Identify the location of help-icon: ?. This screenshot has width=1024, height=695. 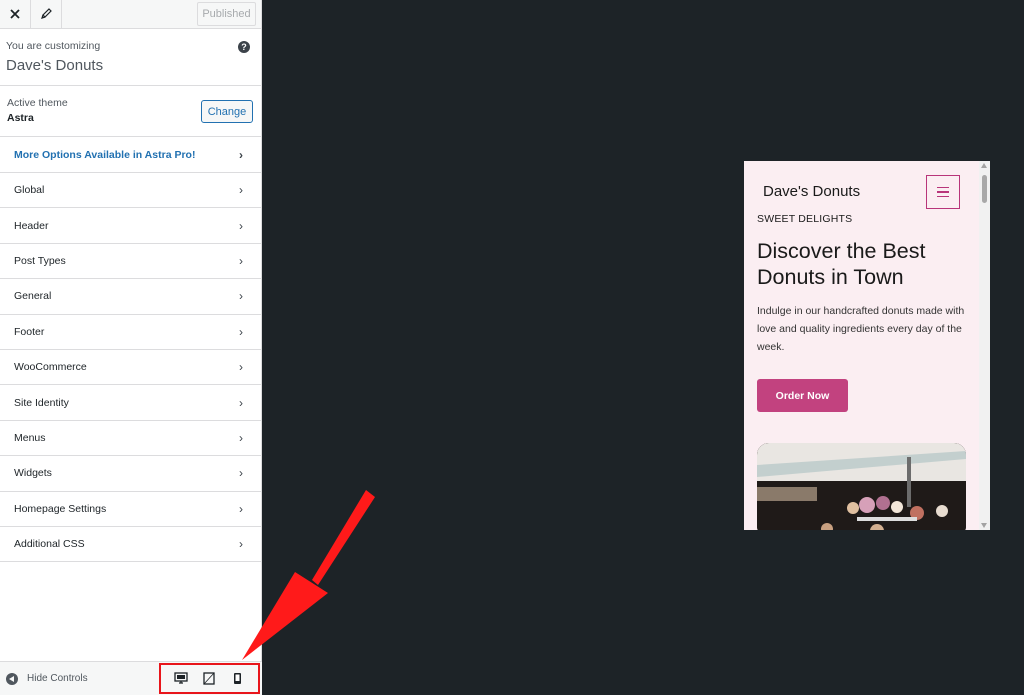
(244, 47).